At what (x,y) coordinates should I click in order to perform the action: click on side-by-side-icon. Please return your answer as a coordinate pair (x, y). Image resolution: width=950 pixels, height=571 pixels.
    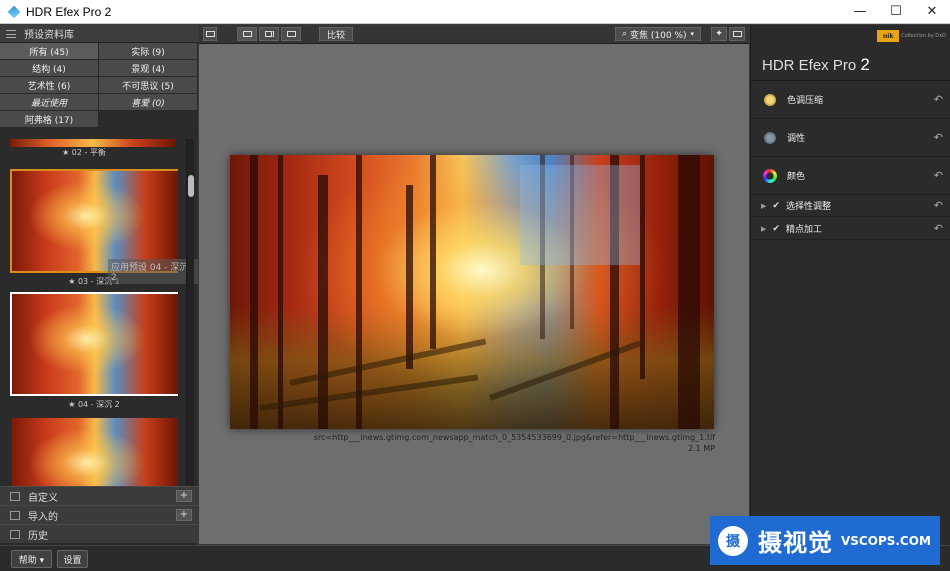
    Looking at the image, I should click on (291, 34).